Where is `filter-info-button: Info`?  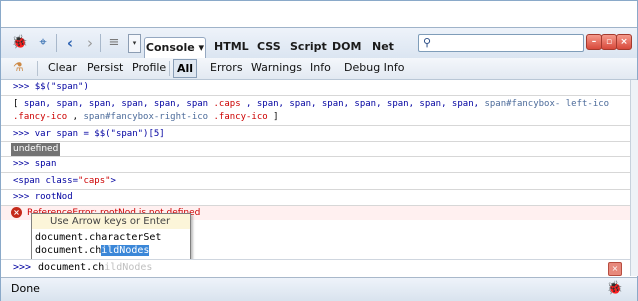 filter-info-button: Info is located at coordinates (320, 67).